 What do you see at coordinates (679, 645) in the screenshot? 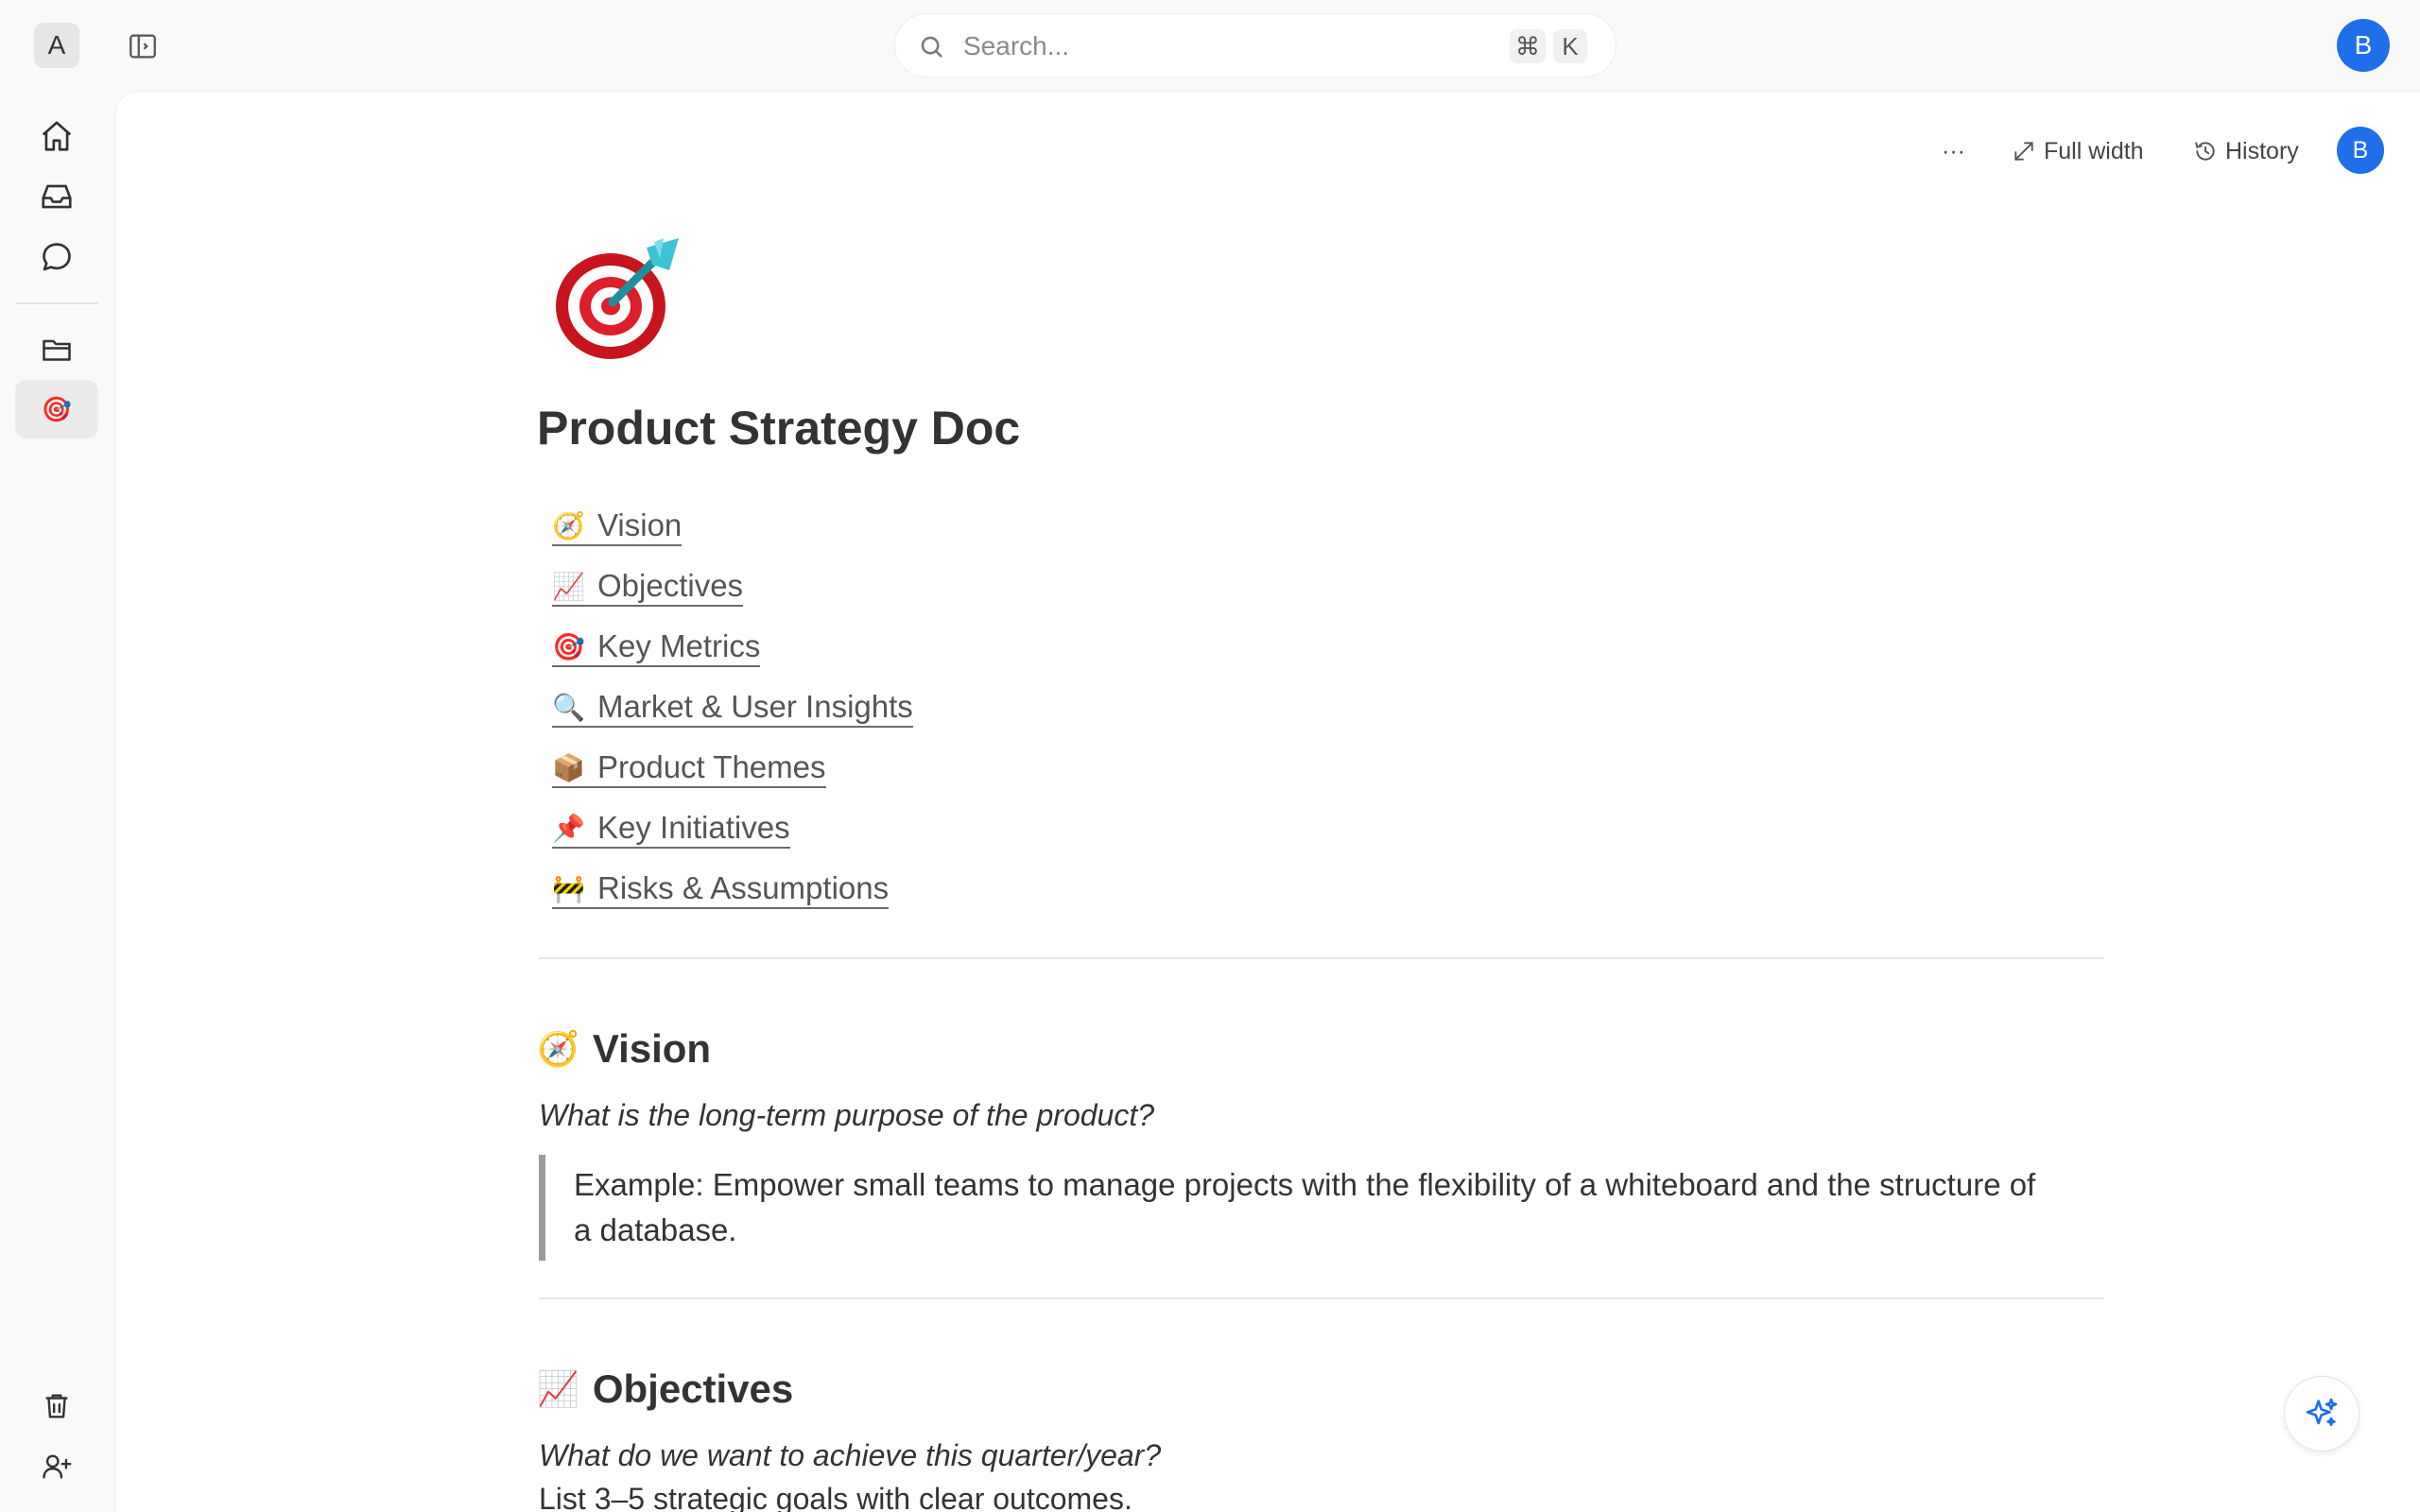
I see `toc-label: Key Metrics` at bounding box center [679, 645].